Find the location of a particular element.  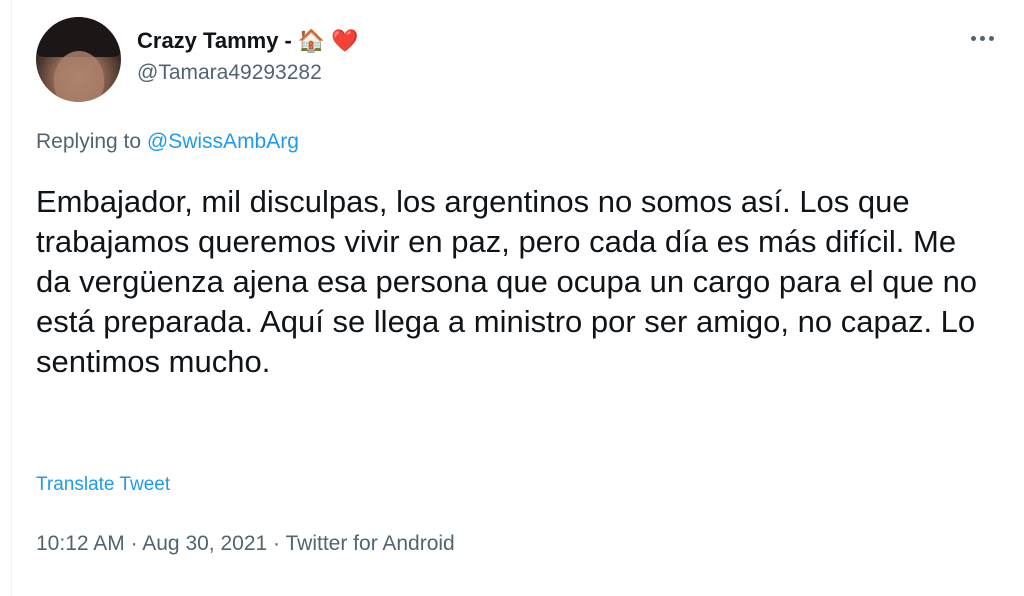

avatar is located at coordinates (78, 59).